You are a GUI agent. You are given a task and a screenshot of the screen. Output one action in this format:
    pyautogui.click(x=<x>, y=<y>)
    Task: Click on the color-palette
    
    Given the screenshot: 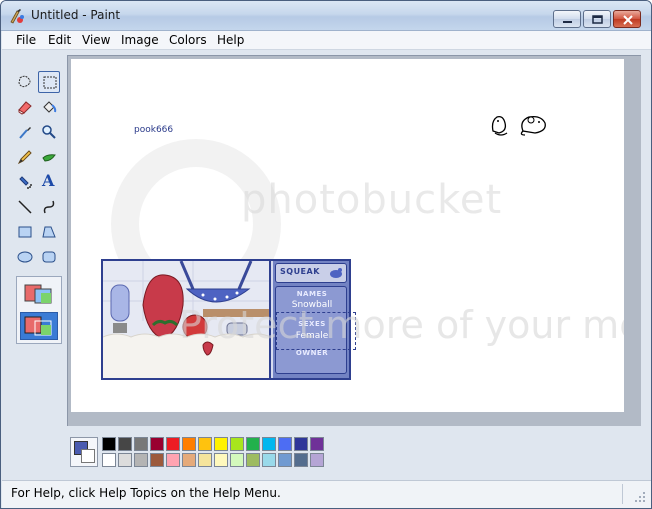 What is the action you would take?
    pyautogui.click(x=217, y=452)
    